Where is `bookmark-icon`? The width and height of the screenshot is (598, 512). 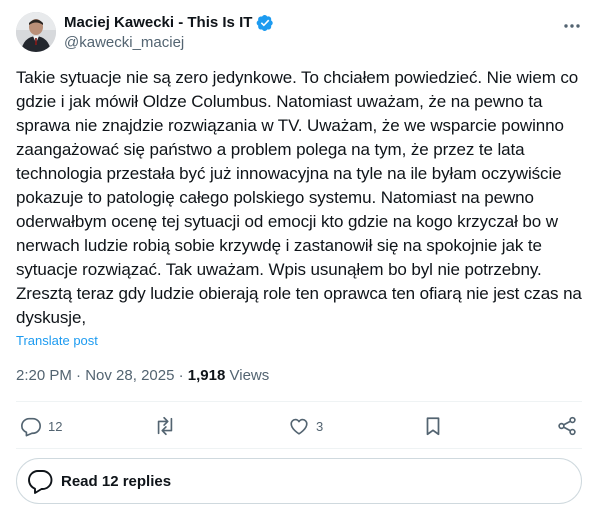
bookmark-icon is located at coordinates (433, 426).